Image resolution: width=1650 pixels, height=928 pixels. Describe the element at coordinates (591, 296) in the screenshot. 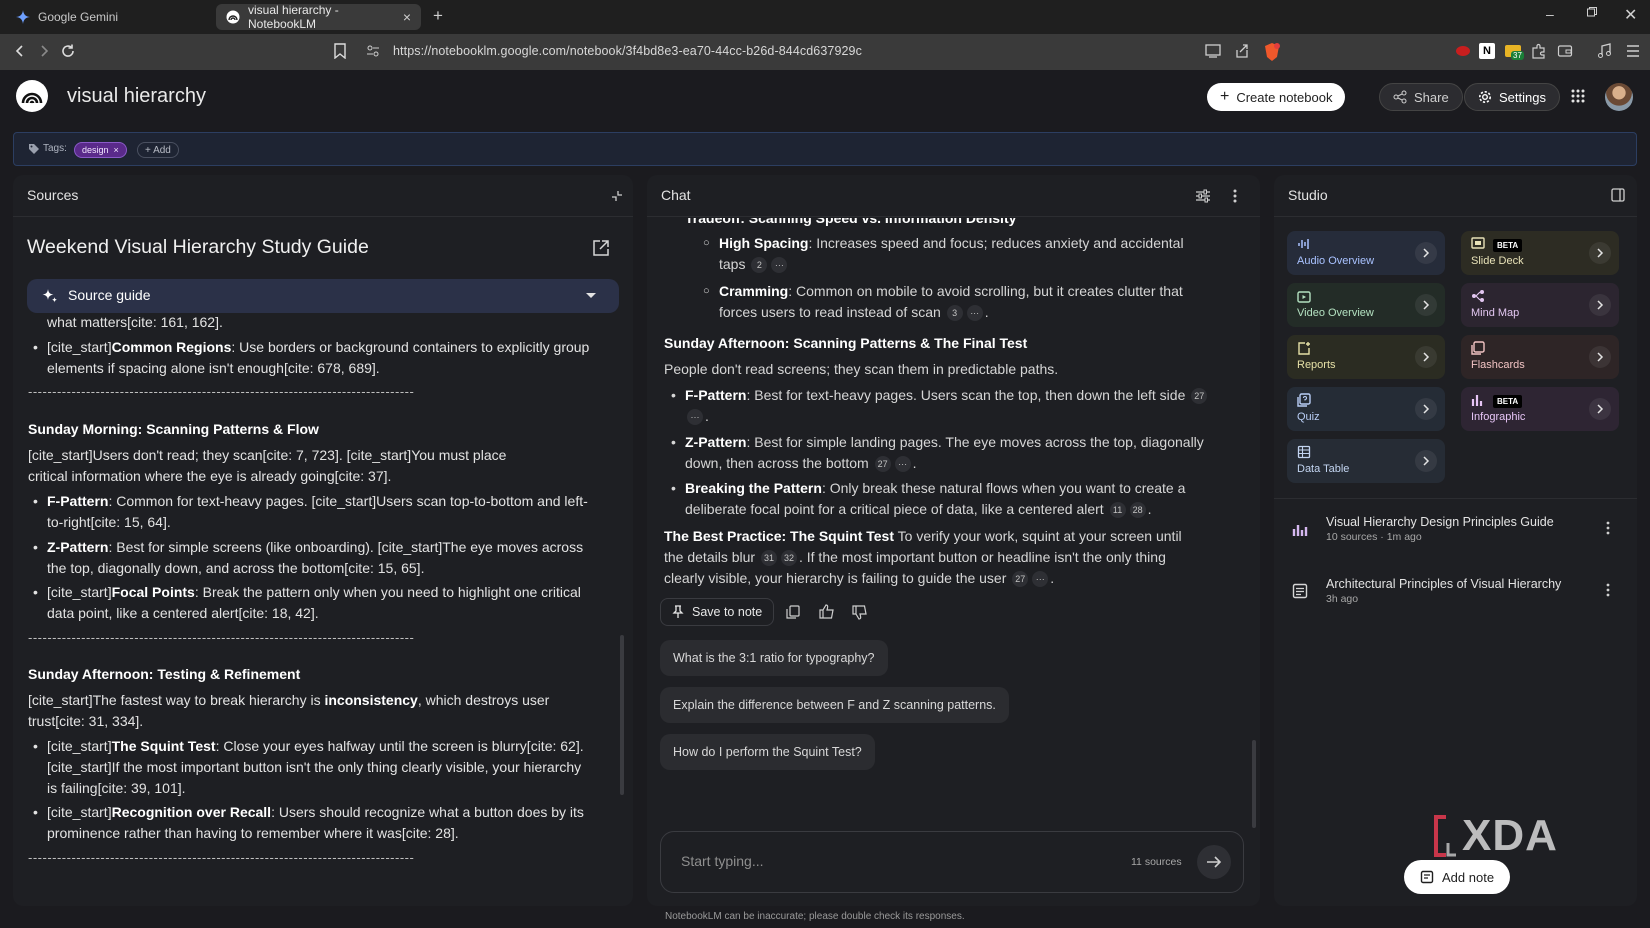

I see `chevron-down-icon` at that location.